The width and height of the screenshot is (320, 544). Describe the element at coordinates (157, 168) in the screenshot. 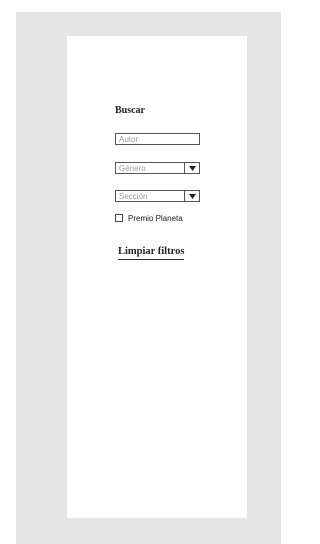

I see `genero-select: Género` at that location.